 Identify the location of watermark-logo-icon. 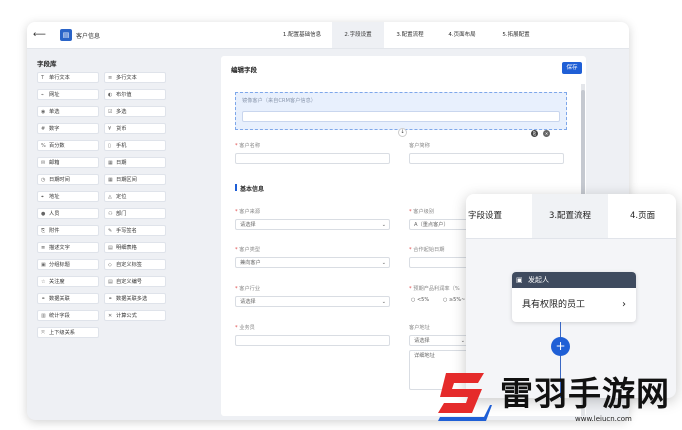
(465, 397).